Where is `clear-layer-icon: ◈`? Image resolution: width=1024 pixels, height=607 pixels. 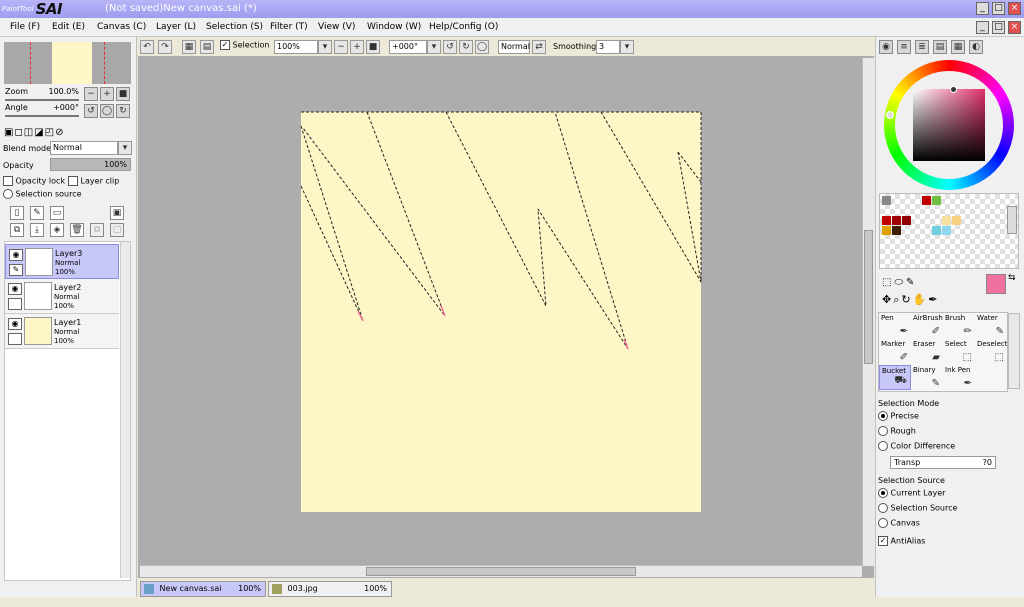 clear-layer-icon: ◈ is located at coordinates (57, 230).